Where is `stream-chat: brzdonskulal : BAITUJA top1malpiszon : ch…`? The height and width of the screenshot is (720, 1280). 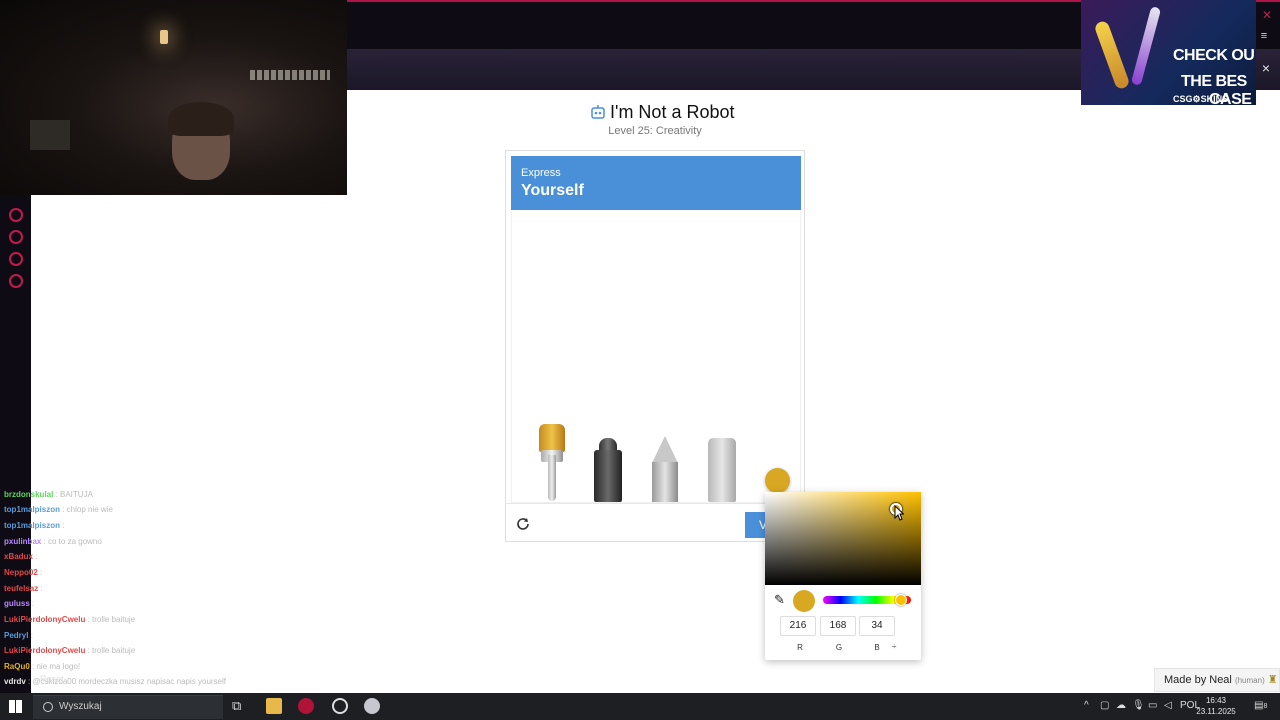
stream-chat: brzdonskulal : BAITUJA top1malpiszon : ch… is located at coordinates (170, 583).